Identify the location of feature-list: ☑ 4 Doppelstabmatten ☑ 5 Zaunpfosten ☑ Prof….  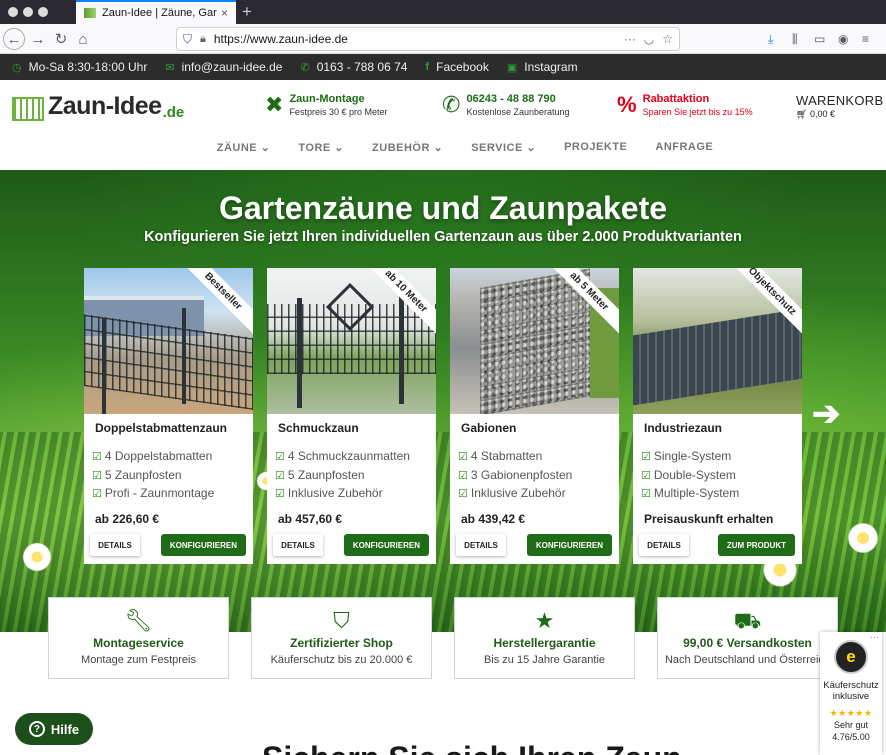
(153, 474).